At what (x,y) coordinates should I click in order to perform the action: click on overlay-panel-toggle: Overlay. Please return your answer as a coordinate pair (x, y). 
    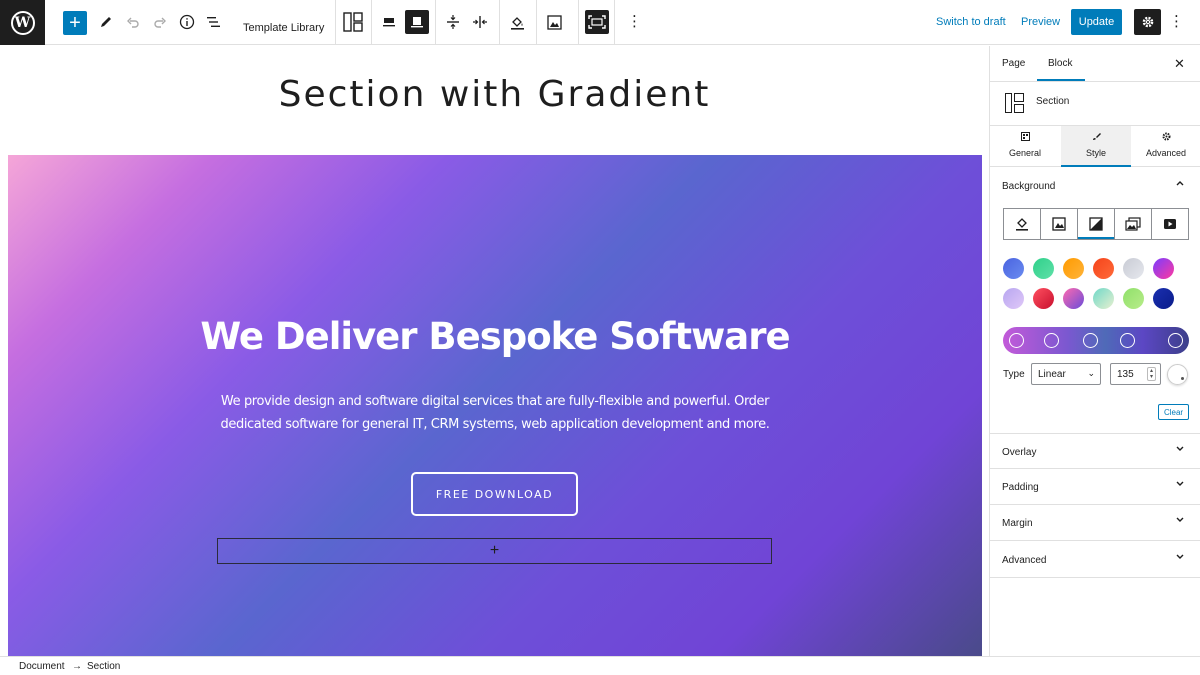
    Looking at the image, I should click on (1095, 451).